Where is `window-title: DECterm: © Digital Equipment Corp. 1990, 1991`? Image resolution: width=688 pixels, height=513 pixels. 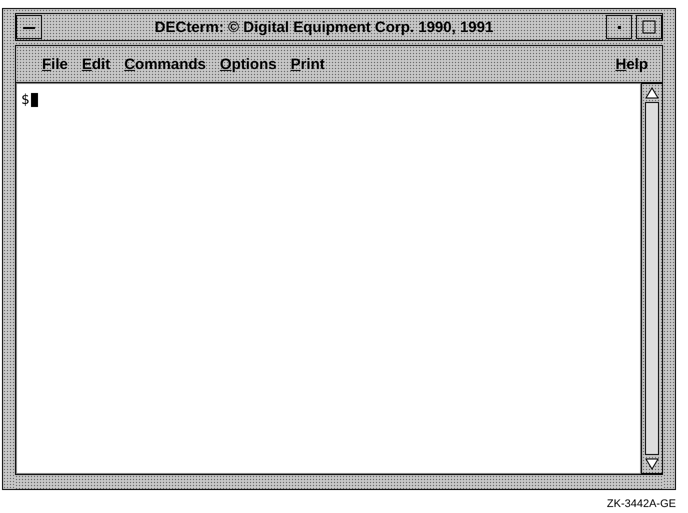 window-title: DECterm: © Digital Equipment Corp. 1990, 1991 is located at coordinates (324, 27).